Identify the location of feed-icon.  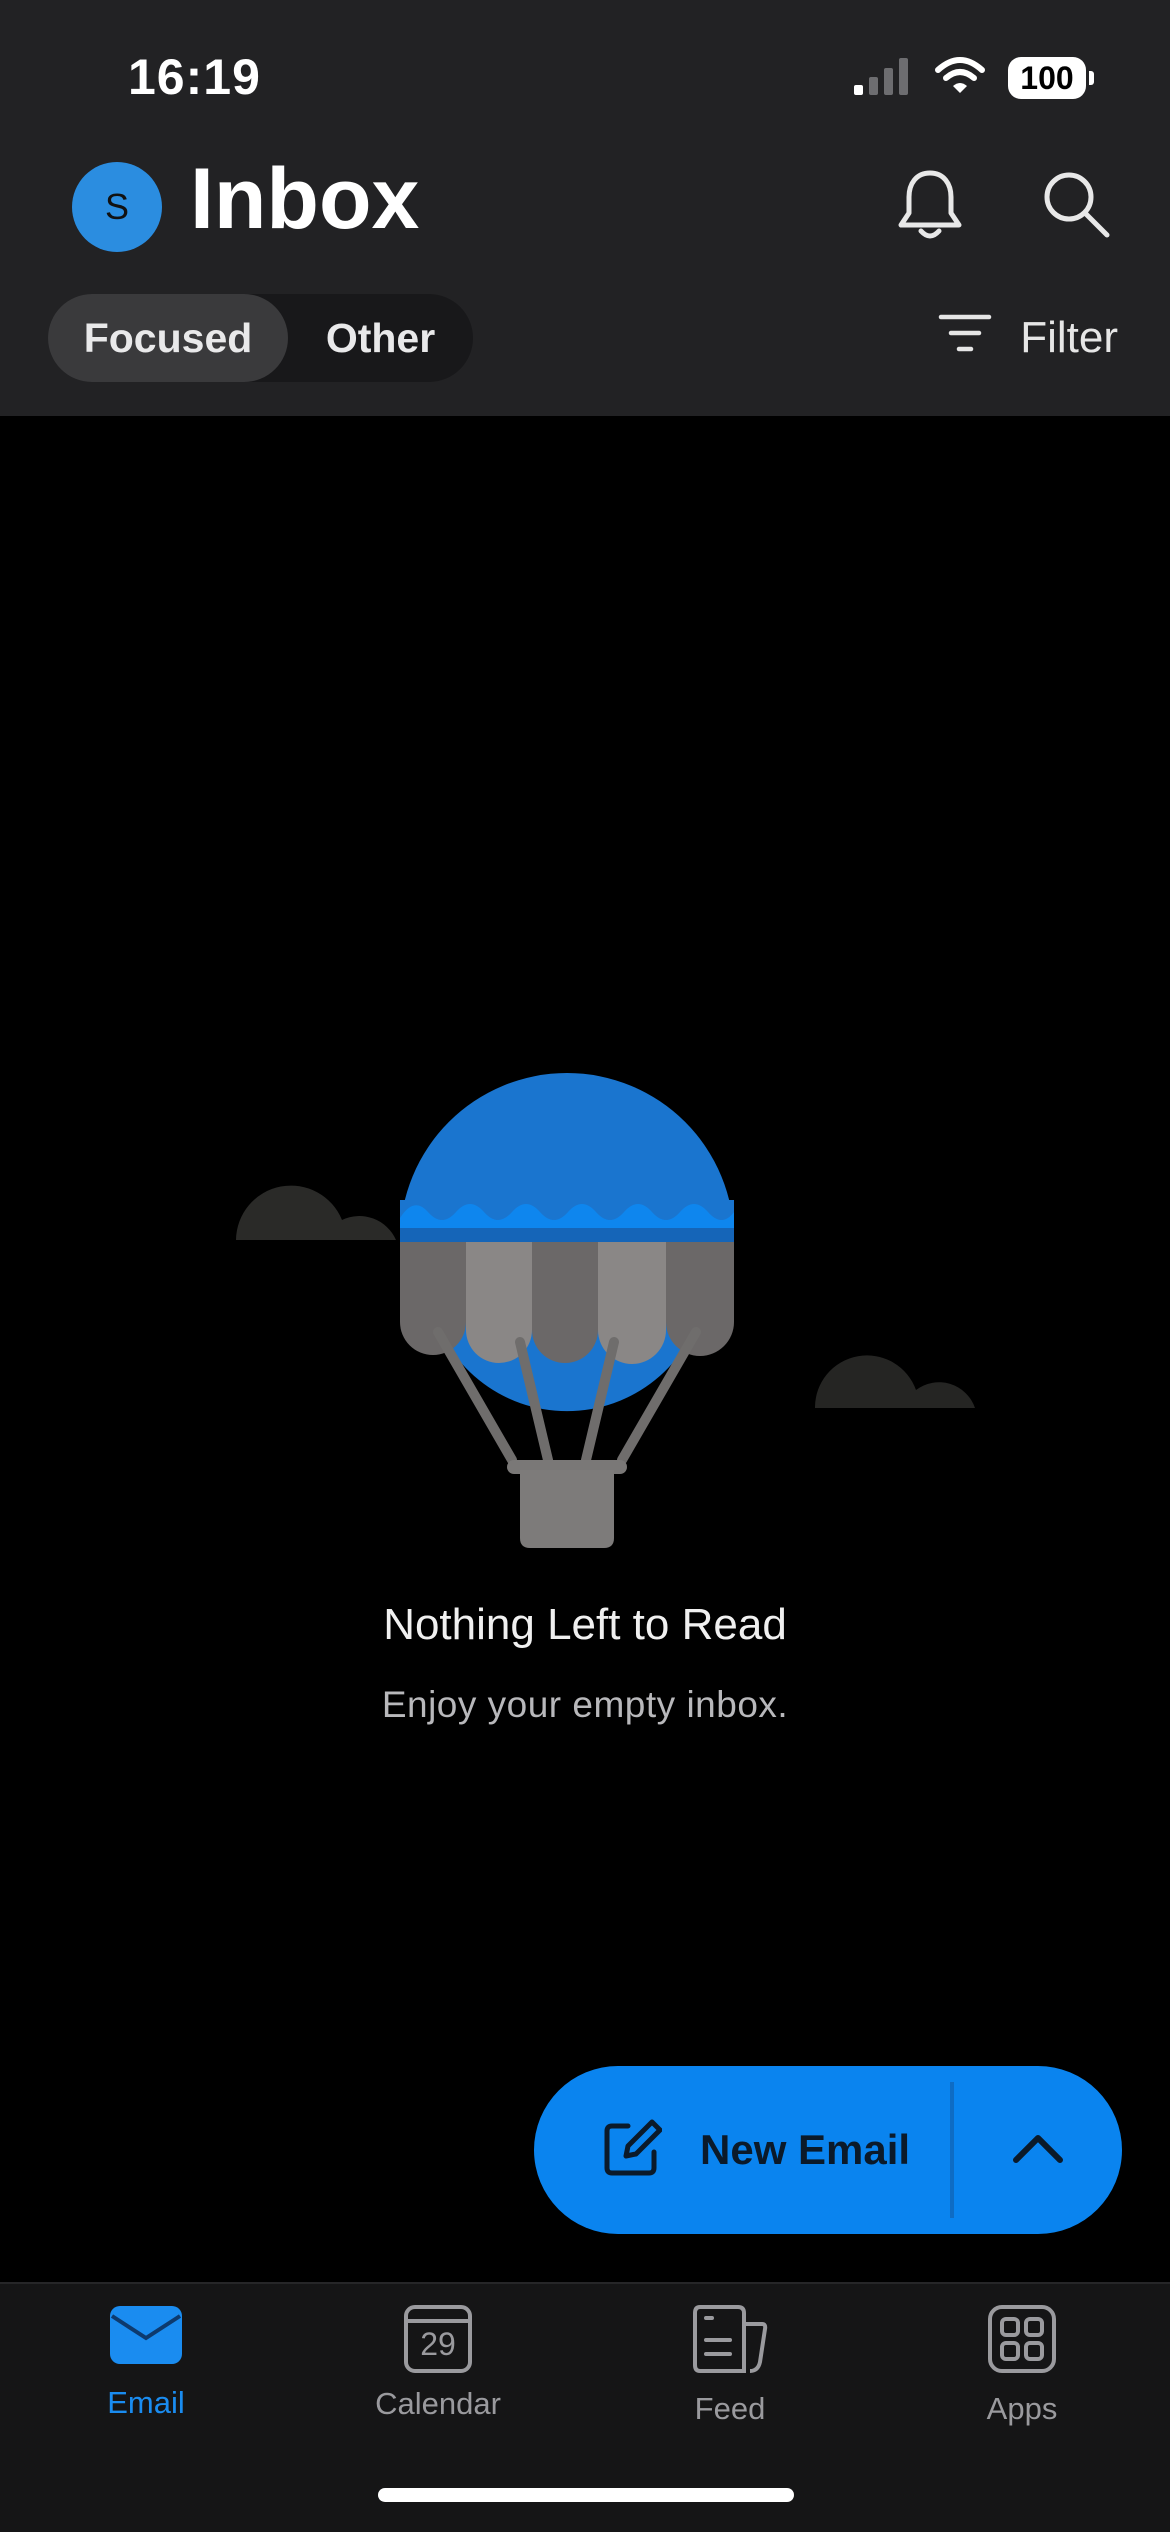
(730, 2341).